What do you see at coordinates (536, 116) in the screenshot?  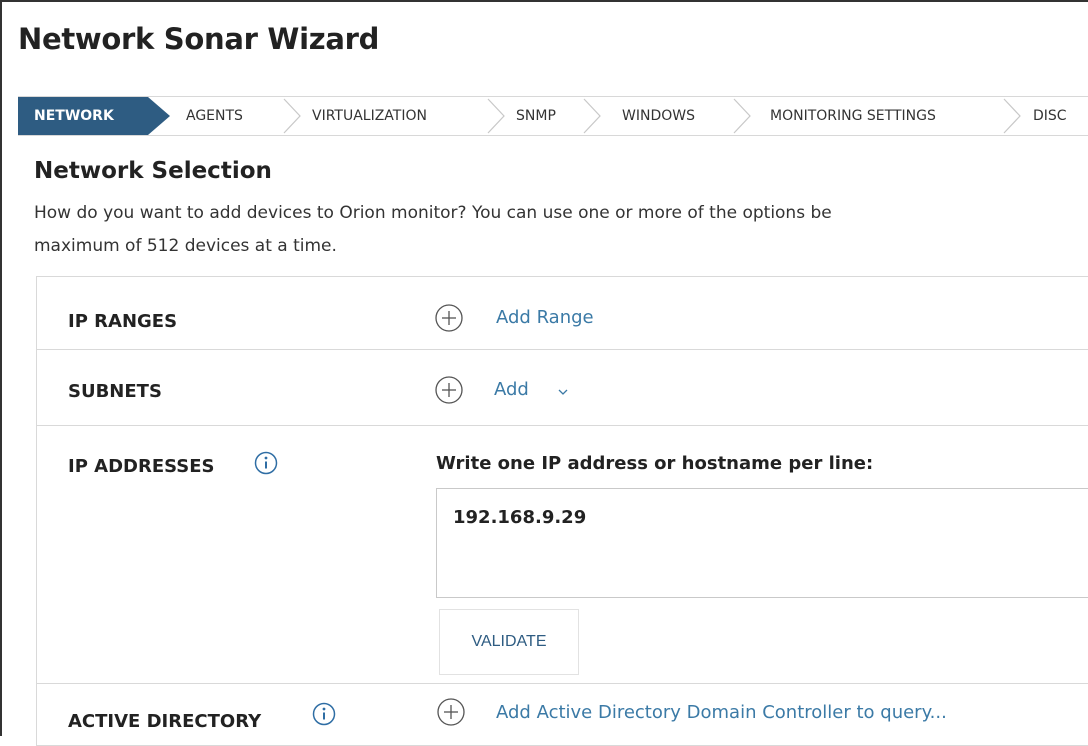 I see `step-snmp: SNMP` at bounding box center [536, 116].